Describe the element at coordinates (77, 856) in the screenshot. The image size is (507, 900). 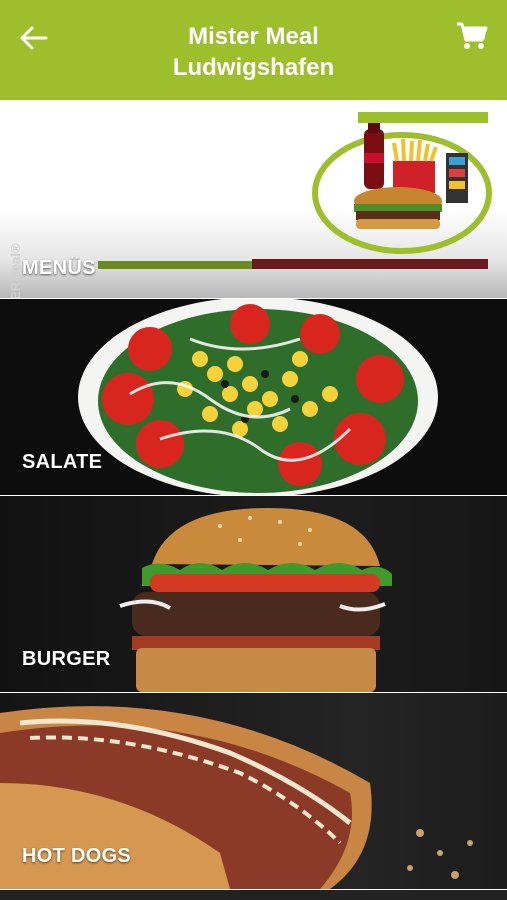
I see `category-label-hot-dogs: HOT DOGS` at that location.